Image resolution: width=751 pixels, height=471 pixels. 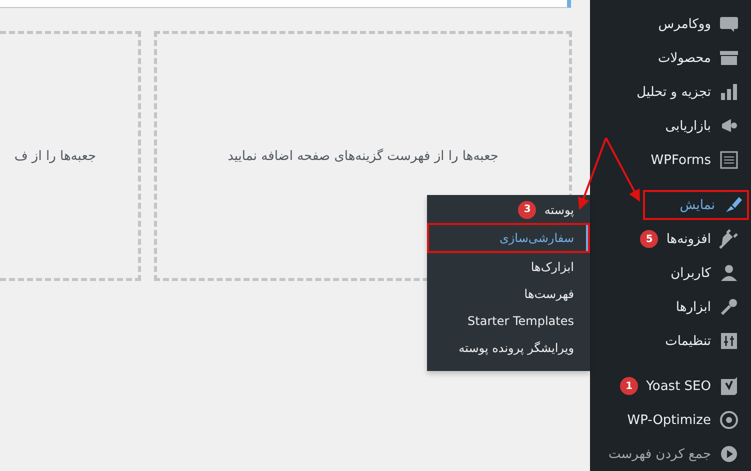 What do you see at coordinates (729, 92) in the screenshot?
I see `bar-chart-icon` at bounding box center [729, 92].